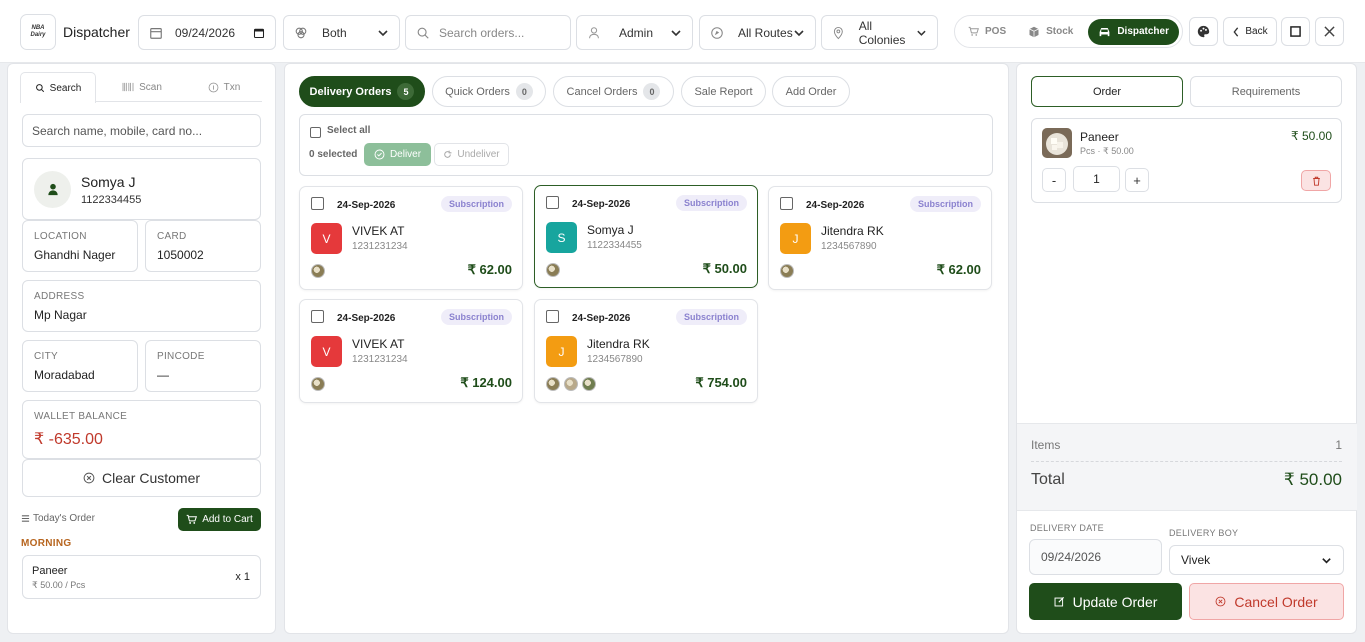 Image resolution: width=1365 pixels, height=642 pixels. I want to click on order-date: 24-Sep-2026, so click(601, 318).